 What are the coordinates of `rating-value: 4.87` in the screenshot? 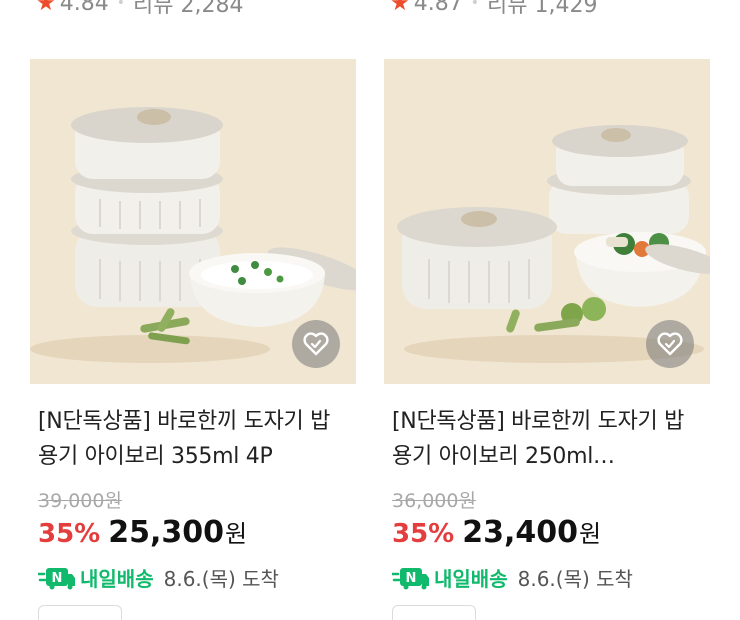 It's located at (438, 8).